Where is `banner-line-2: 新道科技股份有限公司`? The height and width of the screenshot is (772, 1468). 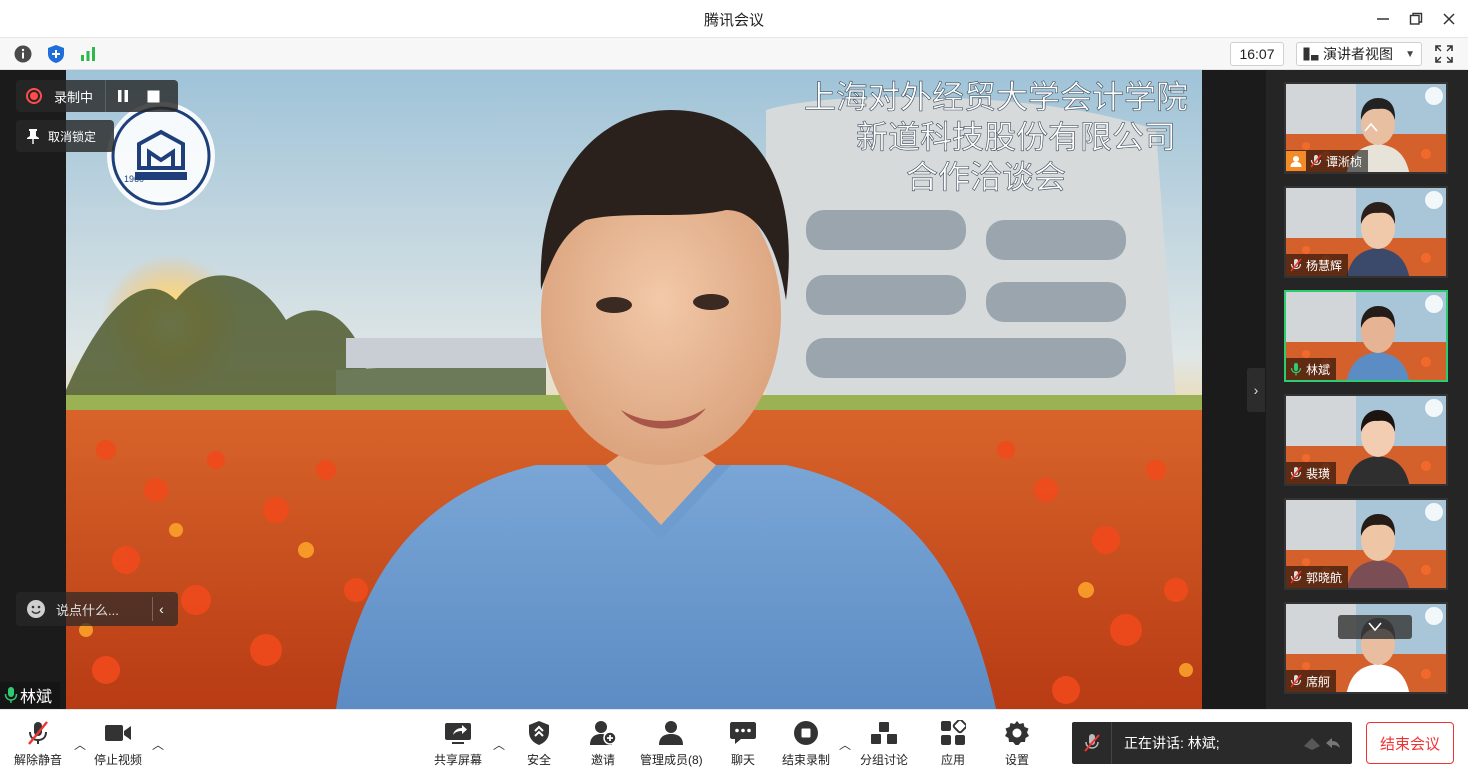
banner-line-2: 新道科技股份有限公司 is located at coordinates (1016, 137).